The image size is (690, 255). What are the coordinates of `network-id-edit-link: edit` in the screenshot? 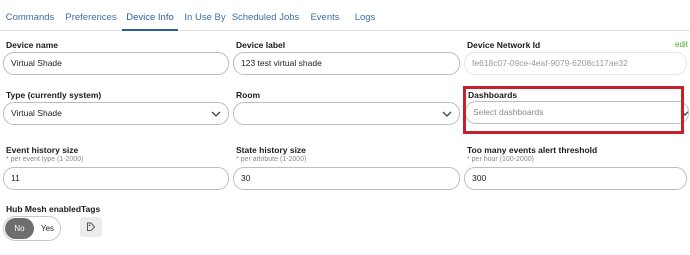 It's located at (681, 44).